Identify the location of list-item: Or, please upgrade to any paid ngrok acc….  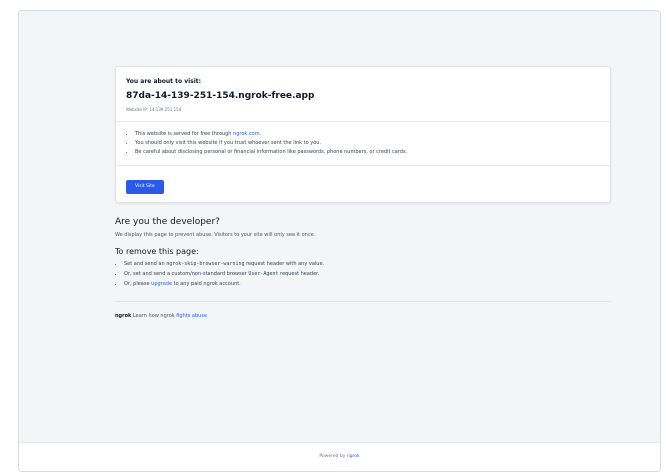
(367, 284).